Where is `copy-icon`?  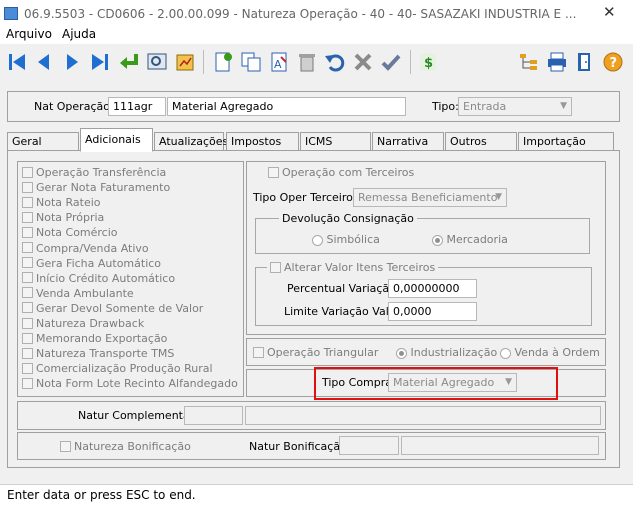
copy-icon is located at coordinates (251, 62).